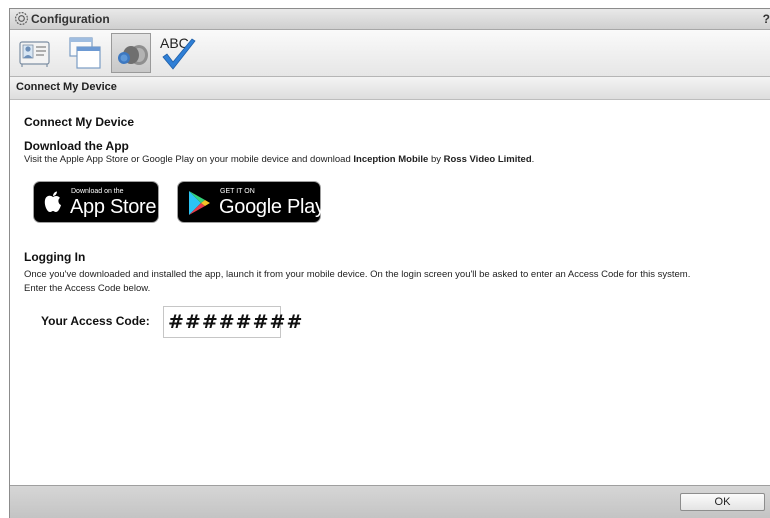 This screenshot has width=770, height=518. What do you see at coordinates (722, 502) in the screenshot?
I see `ok-button: OK` at bounding box center [722, 502].